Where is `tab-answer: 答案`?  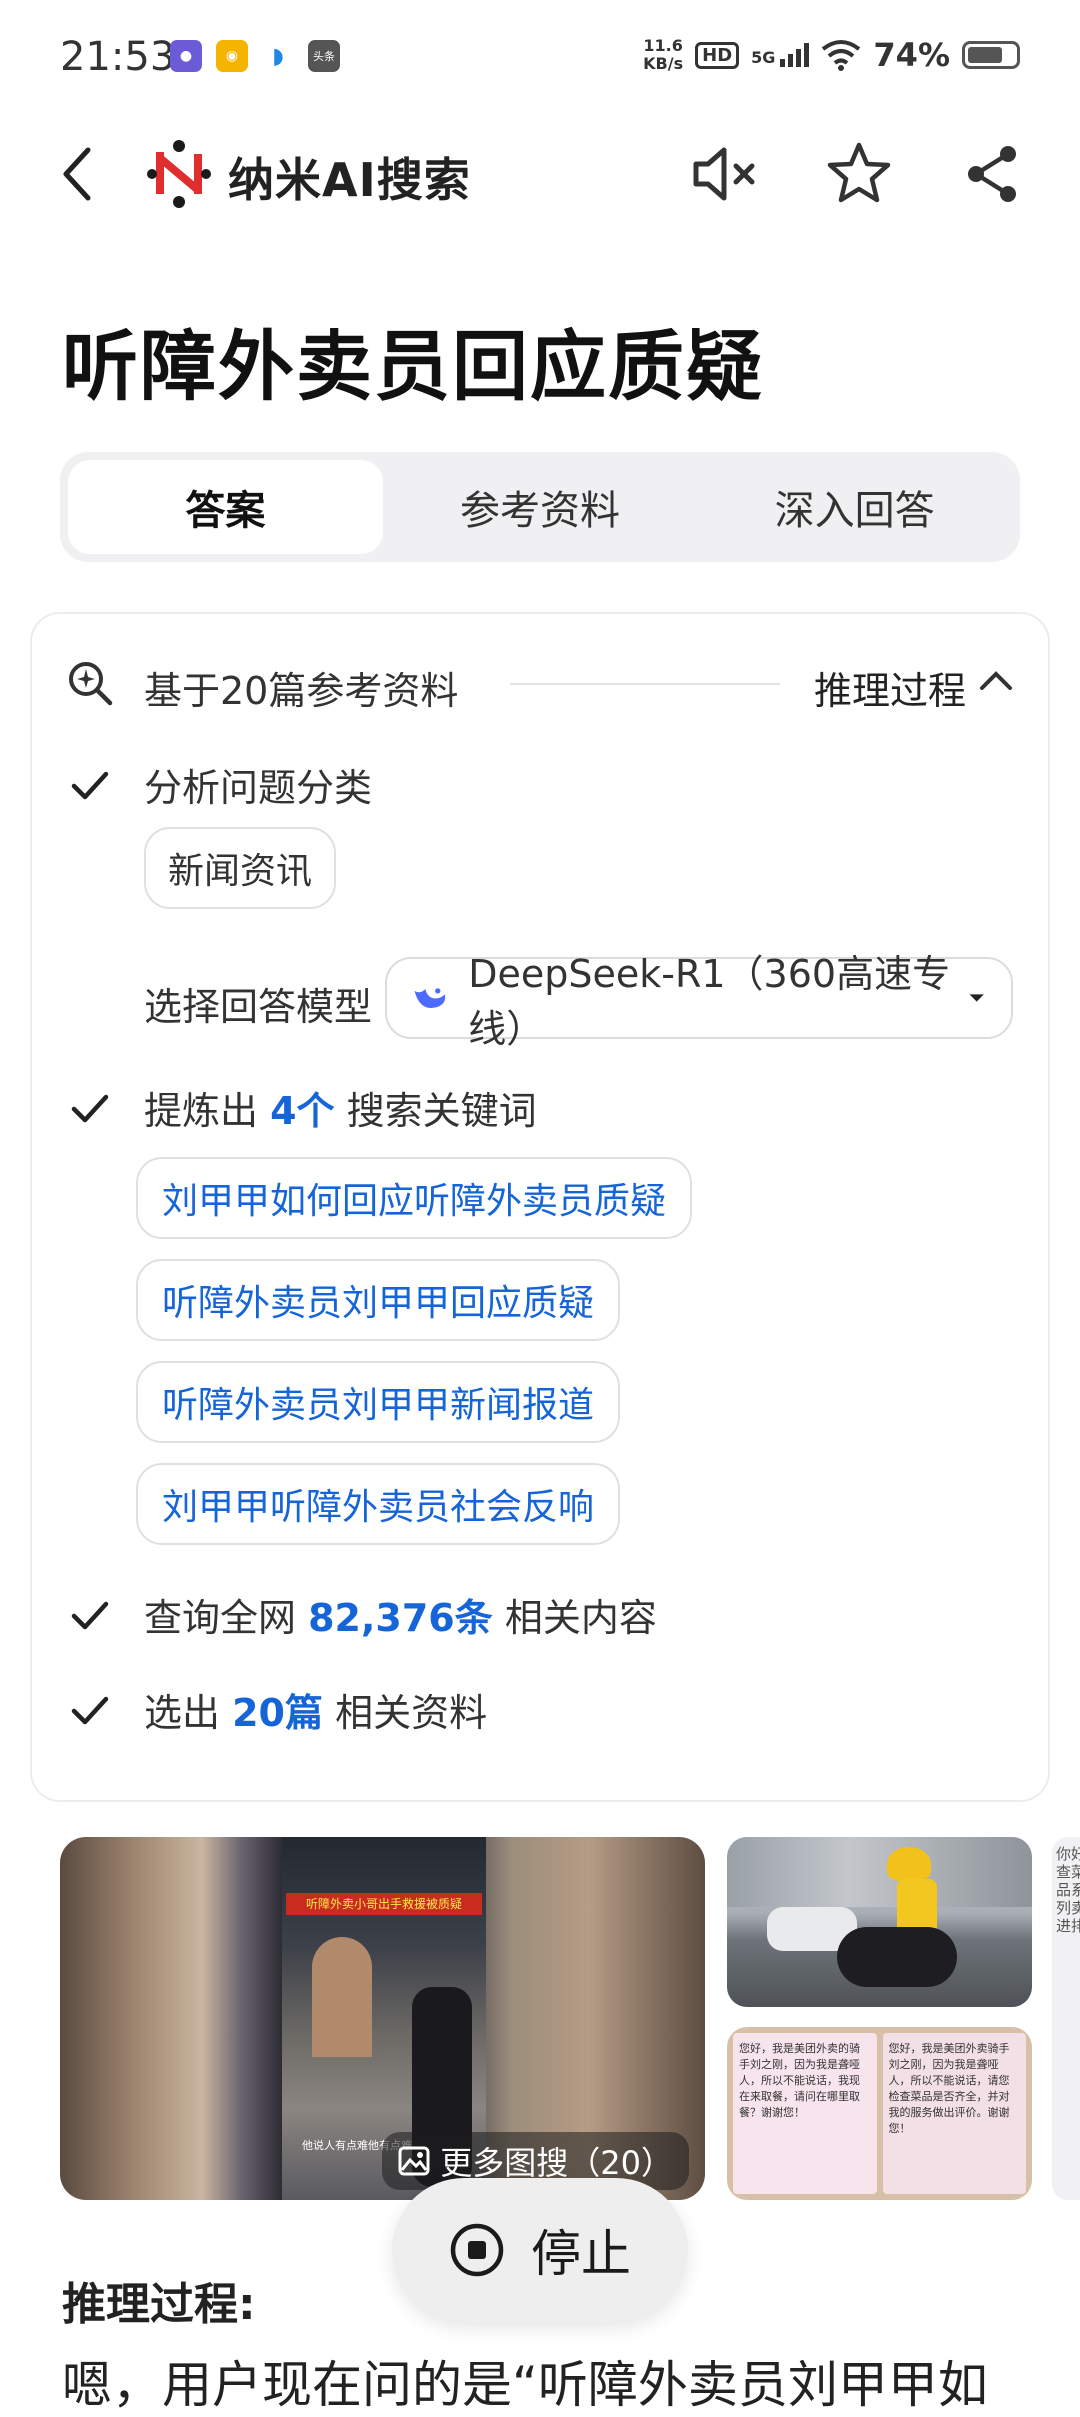 tab-answer: 答案 is located at coordinates (225, 507).